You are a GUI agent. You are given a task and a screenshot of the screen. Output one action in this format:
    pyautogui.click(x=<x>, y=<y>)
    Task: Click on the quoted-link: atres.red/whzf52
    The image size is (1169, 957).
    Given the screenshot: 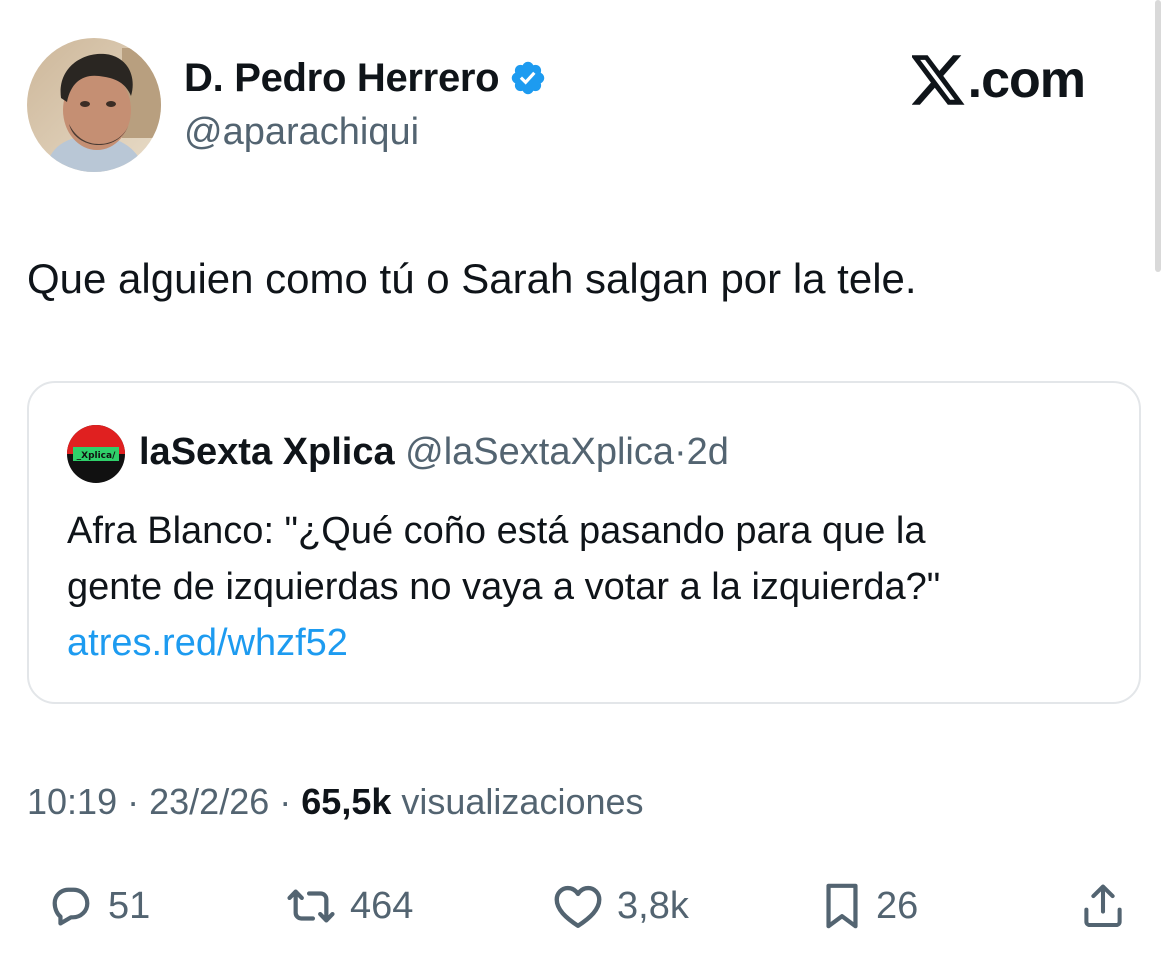 What is the action you would take?
    pyautogui.click(x=597, y=643)
    